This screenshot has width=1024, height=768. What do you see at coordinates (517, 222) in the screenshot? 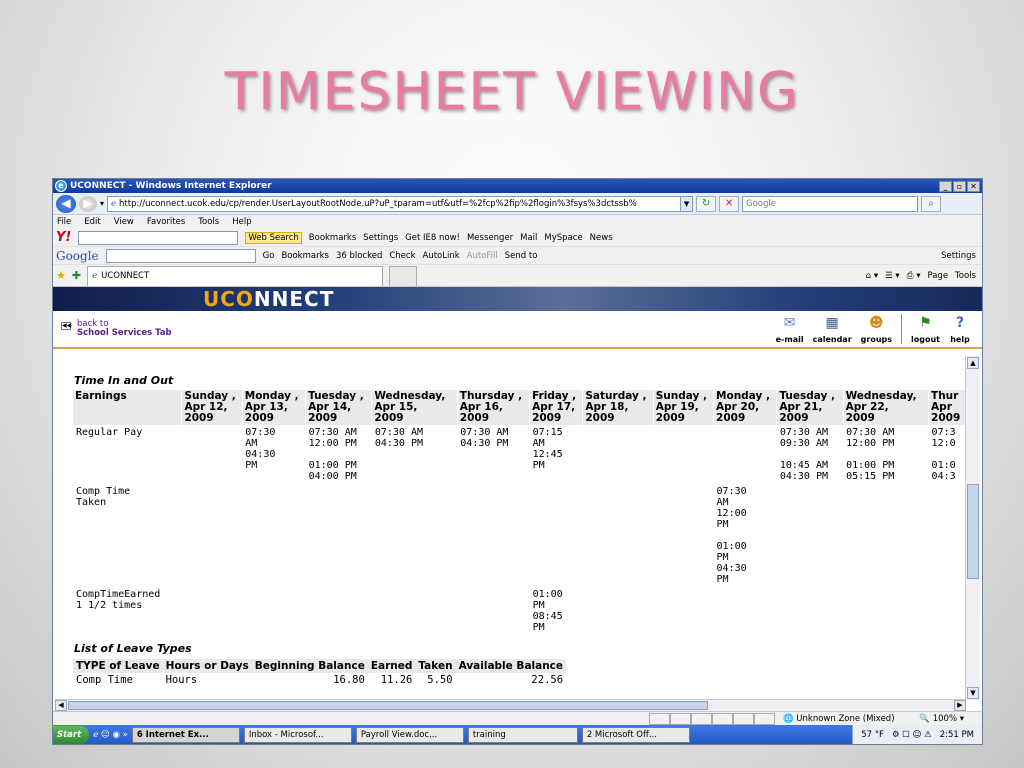
I see `menu-bar: File Edit View Favorites Tools Help` at bounding box center [517, 222].